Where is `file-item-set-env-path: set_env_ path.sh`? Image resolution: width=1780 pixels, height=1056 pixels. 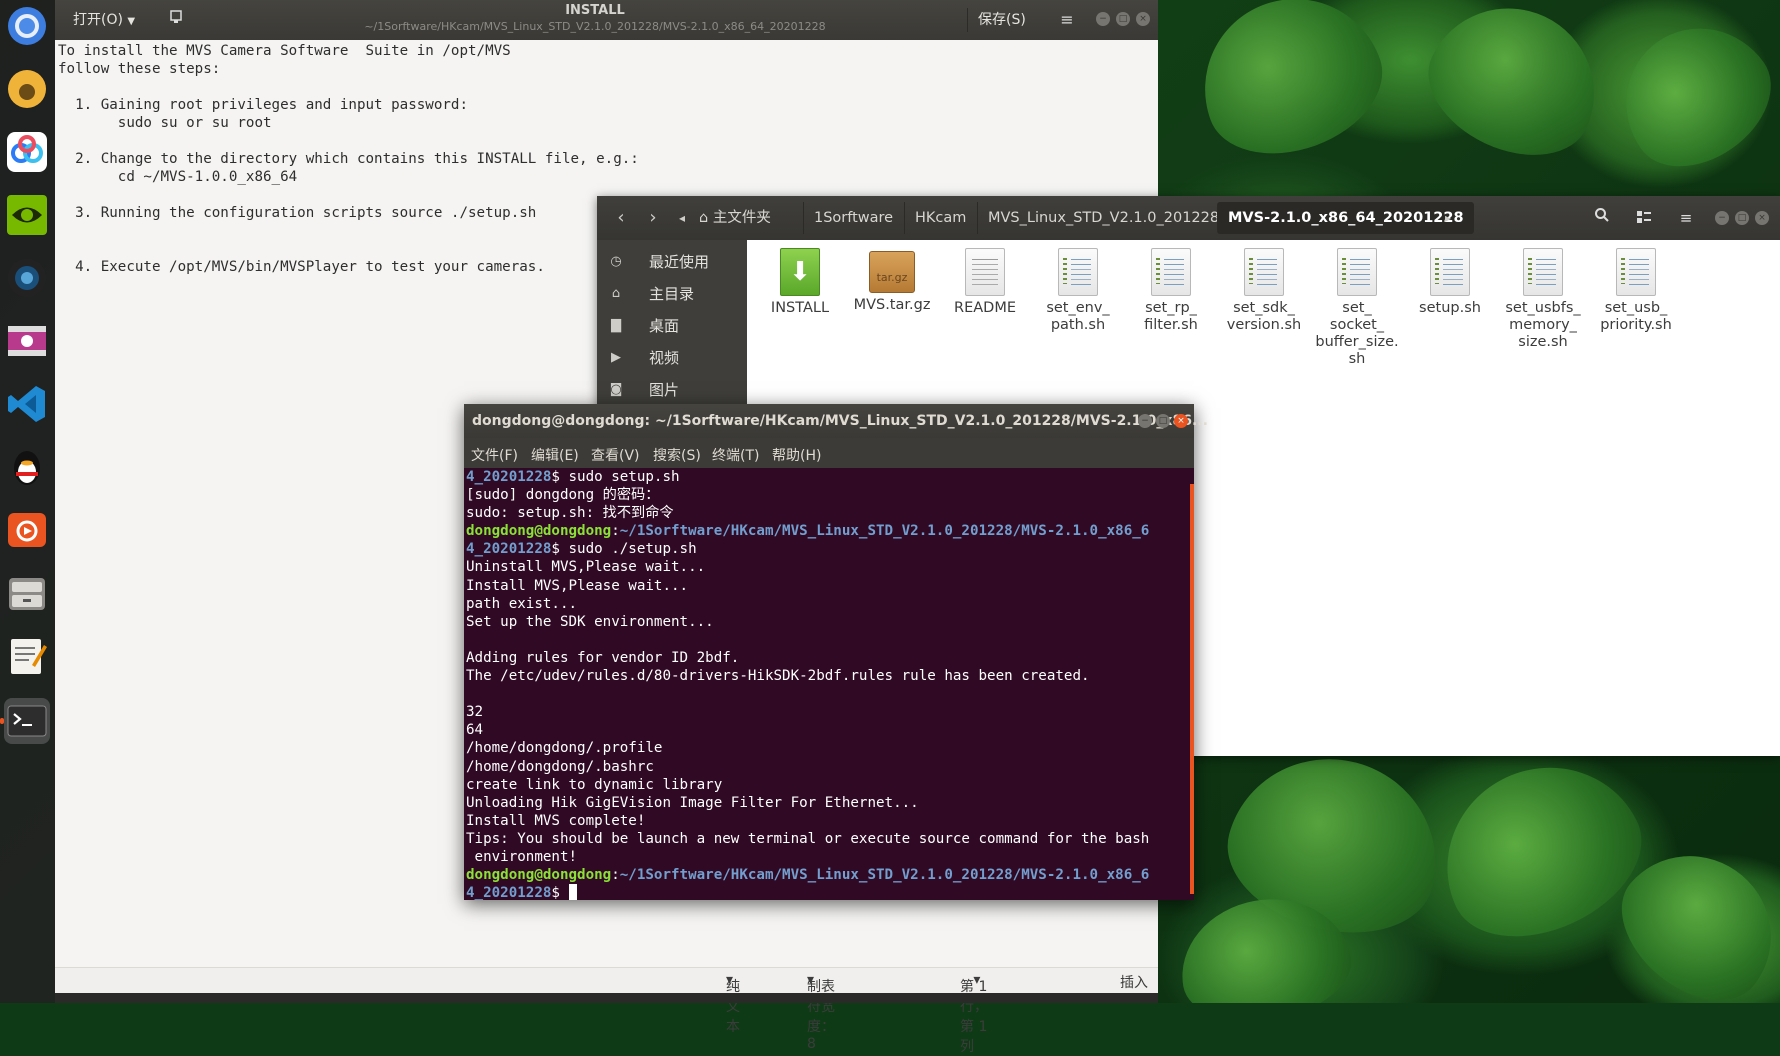 file-item-set-env-path: set_env_ path.sh is located at coordinates (1078, 291).